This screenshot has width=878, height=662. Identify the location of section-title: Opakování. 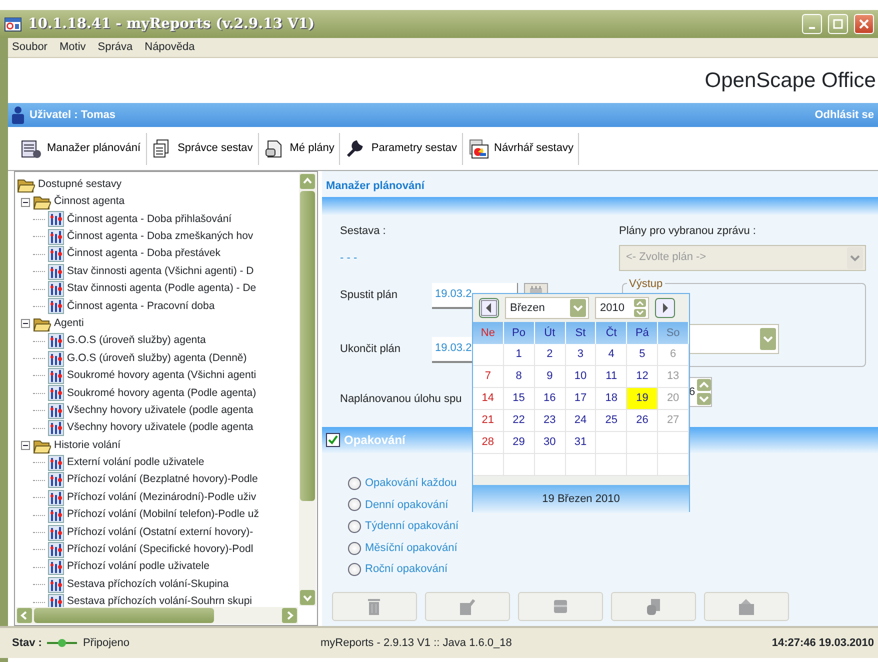
(375, 440).